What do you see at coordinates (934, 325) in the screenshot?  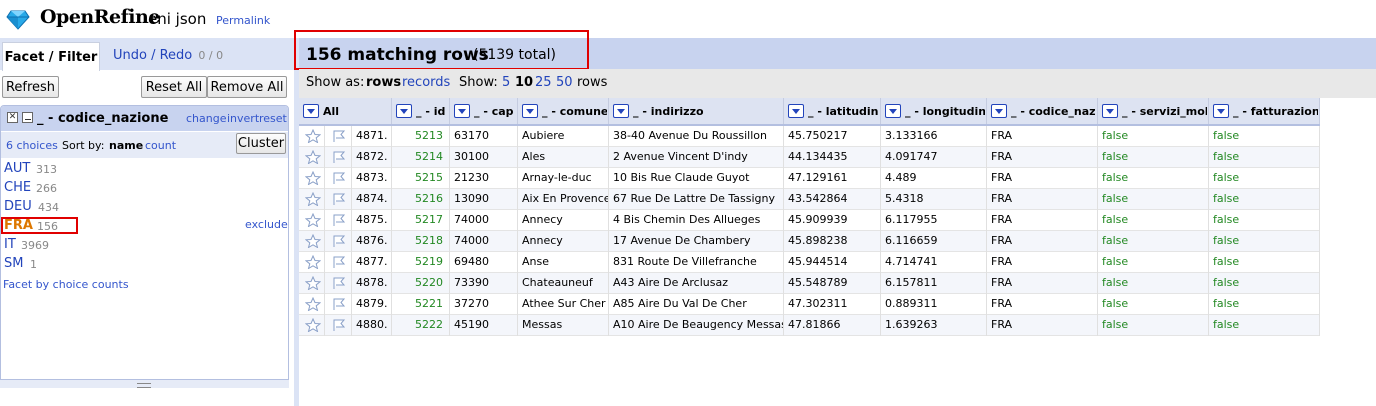 I see `cell-longitudine: 1.639263` at bounding box center [934, 325].